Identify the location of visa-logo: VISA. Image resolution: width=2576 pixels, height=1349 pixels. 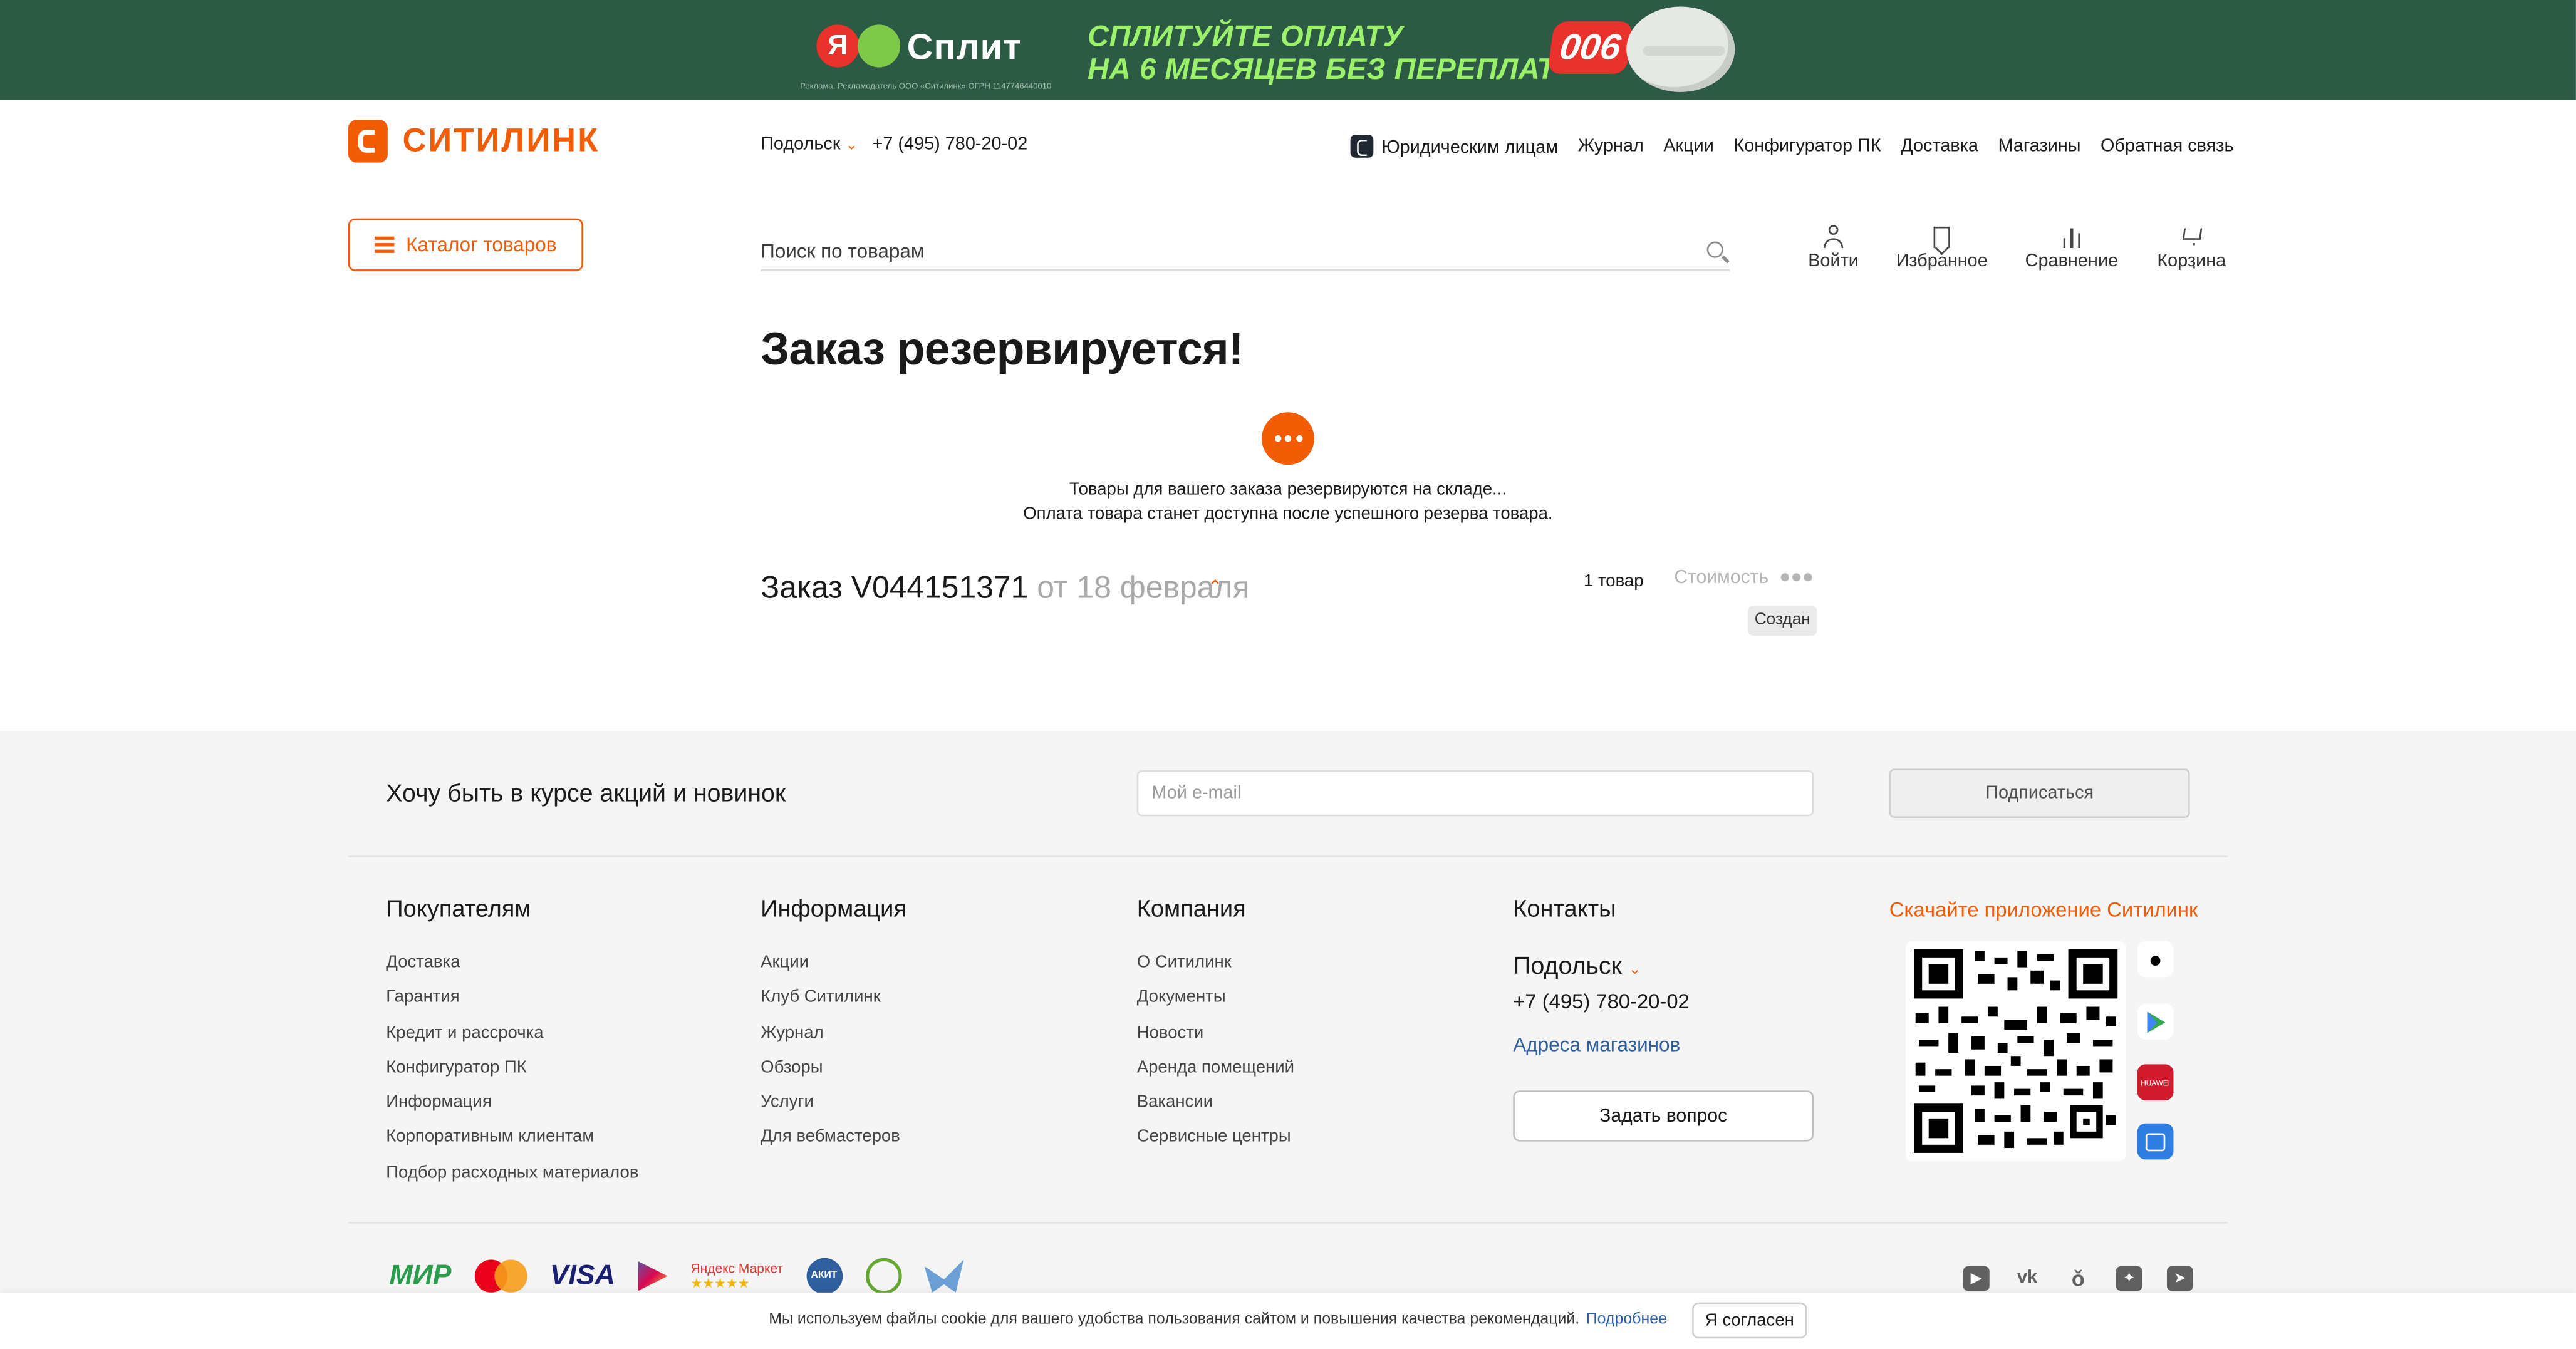
(582, 1275).